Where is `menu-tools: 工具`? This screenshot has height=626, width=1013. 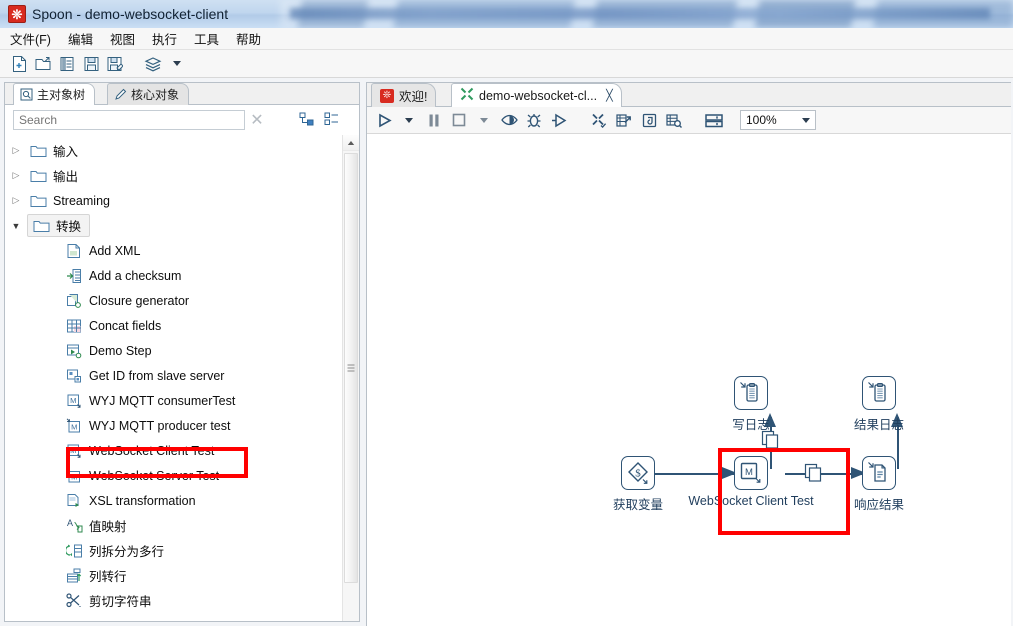
menu-tools: 工具 is located at coordinates (206, 38).